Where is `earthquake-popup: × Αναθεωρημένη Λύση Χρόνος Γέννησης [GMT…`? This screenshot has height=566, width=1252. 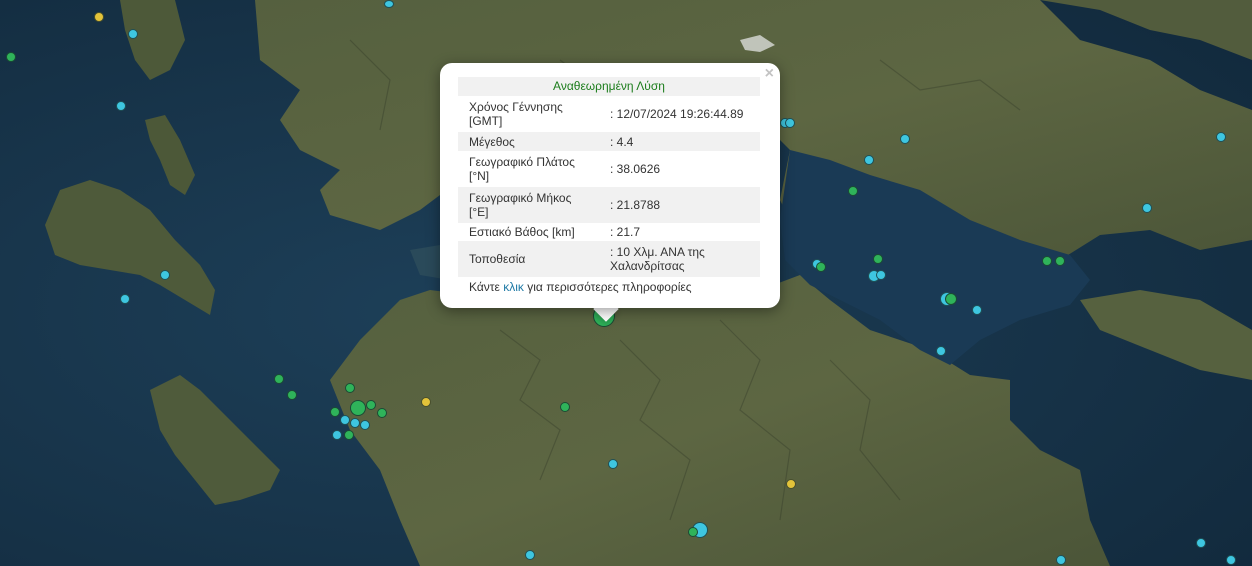 earthquake-popup: × Αναθεωρημένη Λύση Χρόνος Γέννησης [GMT… is located at coordinates (610, 185).